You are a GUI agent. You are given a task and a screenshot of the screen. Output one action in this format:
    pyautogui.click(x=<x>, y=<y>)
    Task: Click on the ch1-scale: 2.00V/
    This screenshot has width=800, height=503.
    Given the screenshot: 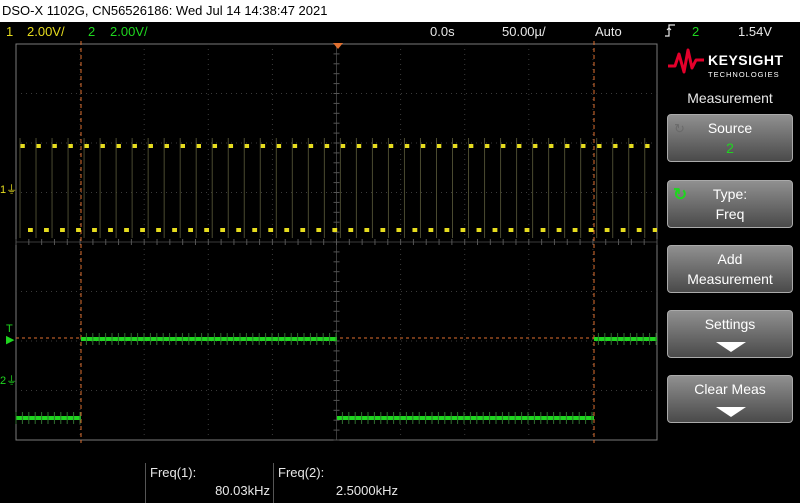 What is the action you would take?
    pyautogui.click(x=46, y=31)
    